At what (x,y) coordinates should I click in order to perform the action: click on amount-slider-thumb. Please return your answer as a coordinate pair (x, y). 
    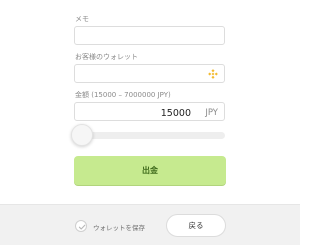
    Looking at the image, I should click on (82, 135).